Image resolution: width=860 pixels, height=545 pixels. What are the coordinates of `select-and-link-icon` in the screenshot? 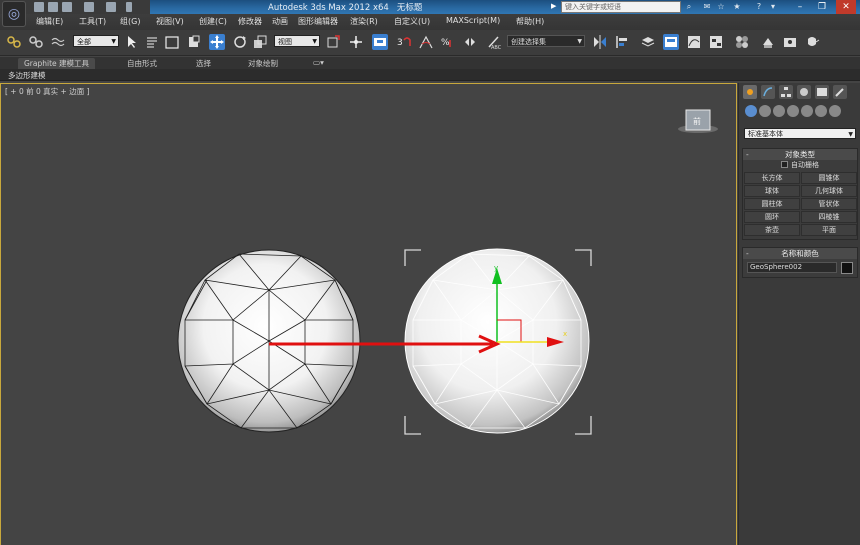 It's located at (14, 42).